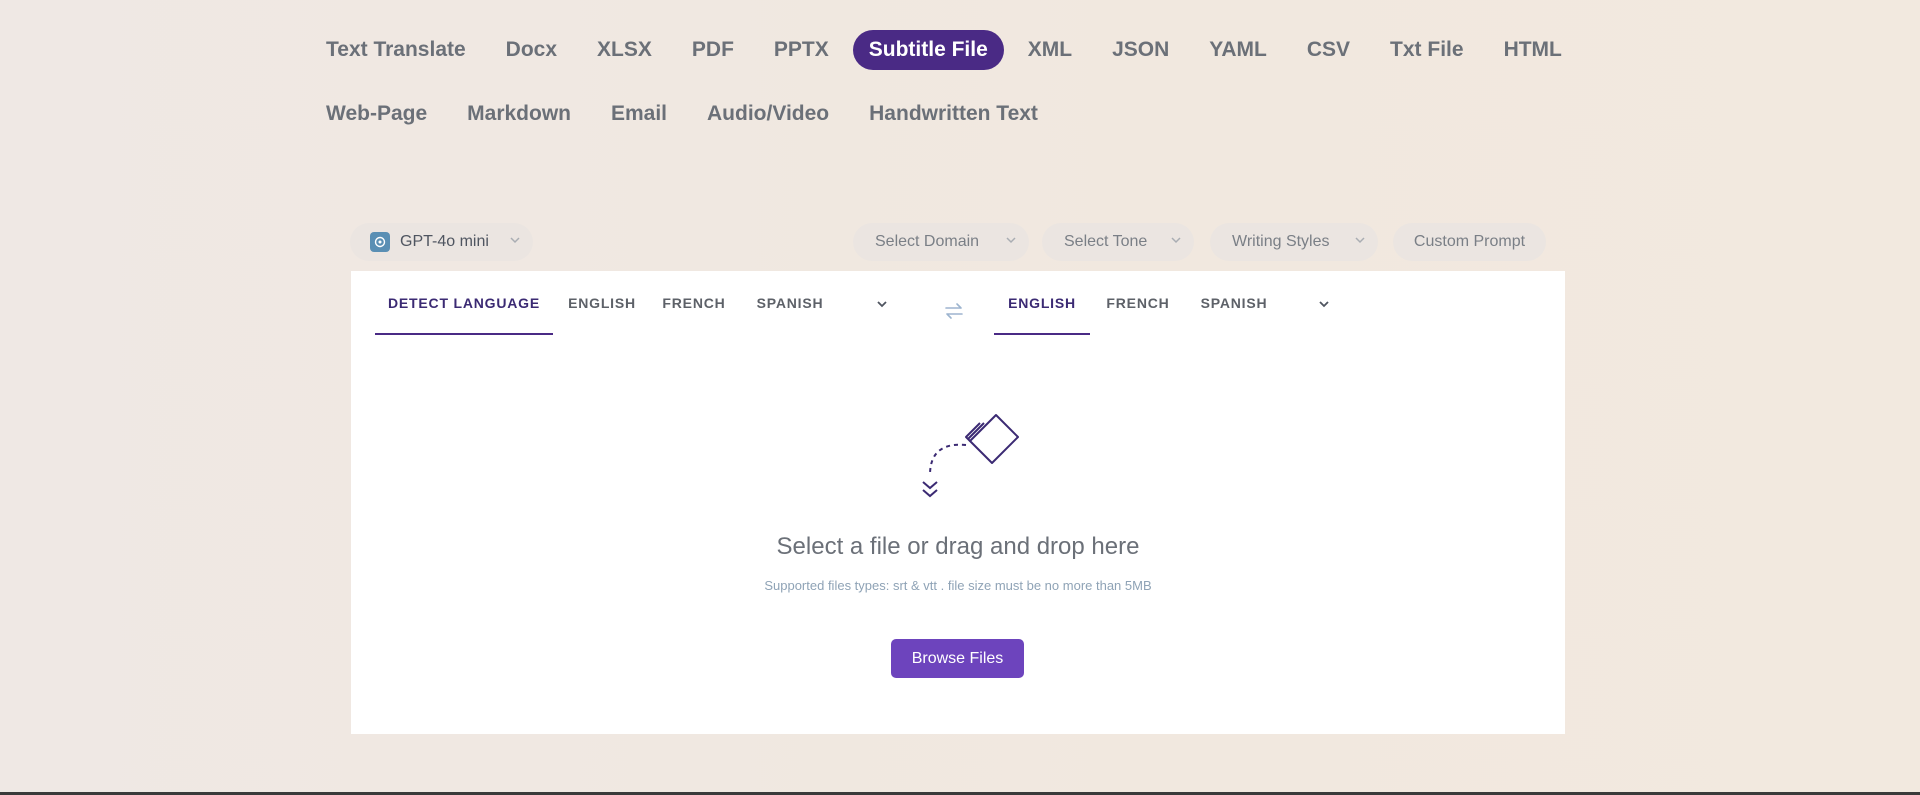  Describe the element at coordinates (958, 546) in the screenshot. I see `drop-zone-title: Select a file or drag and drop here` at that location.